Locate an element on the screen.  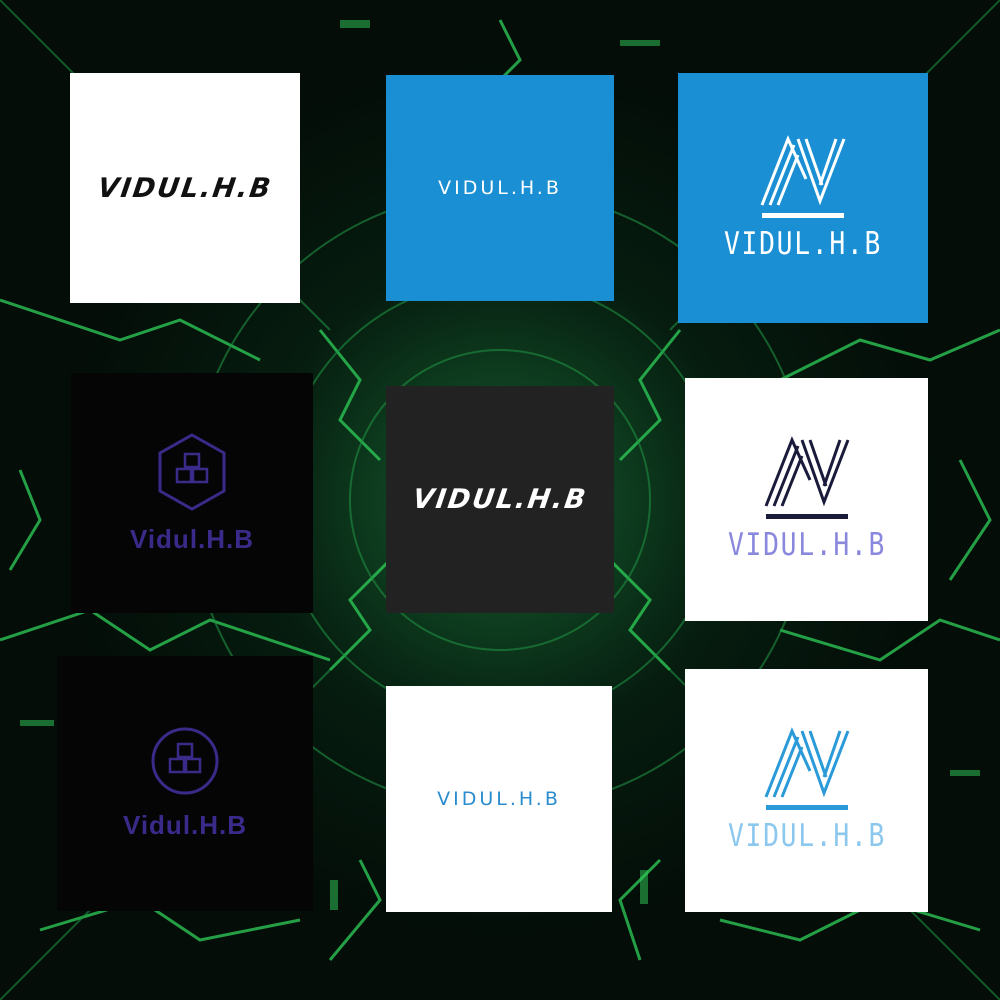
logo-tile-wide-white: VIDUL.H.B is located at coordinates (499, 799).